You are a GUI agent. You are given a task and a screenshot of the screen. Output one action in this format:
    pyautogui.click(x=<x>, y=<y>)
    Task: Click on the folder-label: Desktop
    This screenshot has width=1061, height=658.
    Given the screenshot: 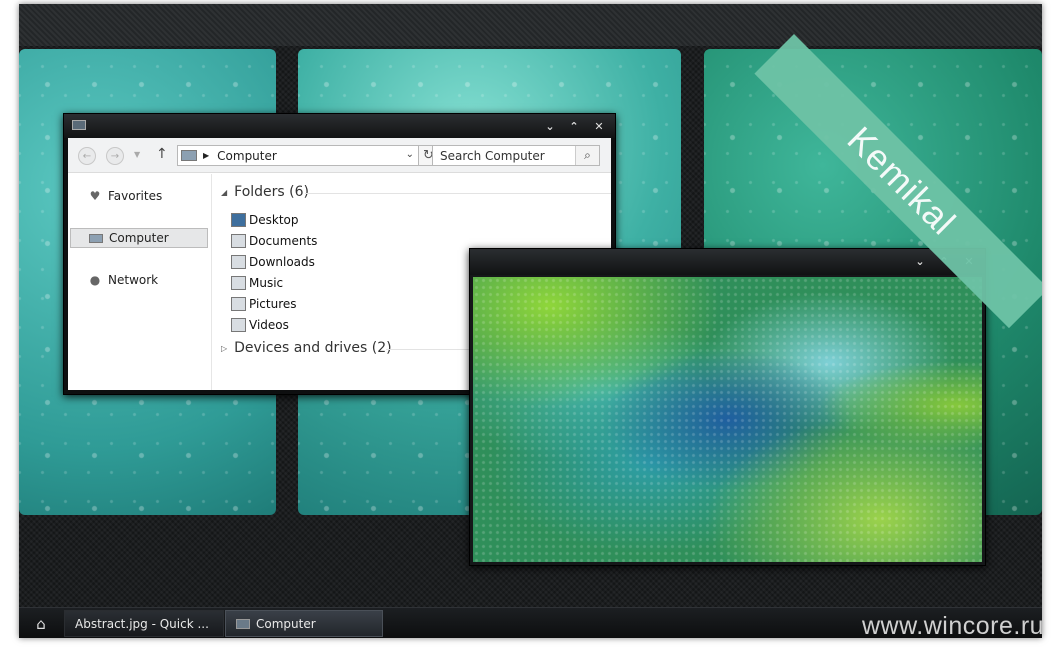 What is the action you would take?
    pyautogui.click(x=274, y=219)
    